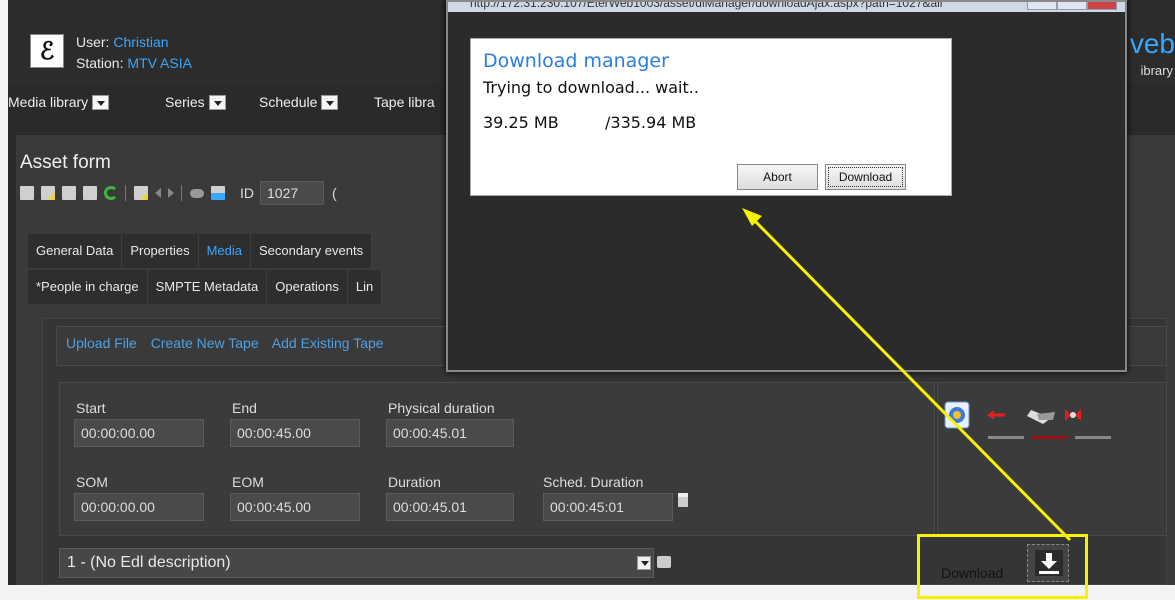 The image size is (1175, 600). I want to click on maximize-button, so click(1072, 6).